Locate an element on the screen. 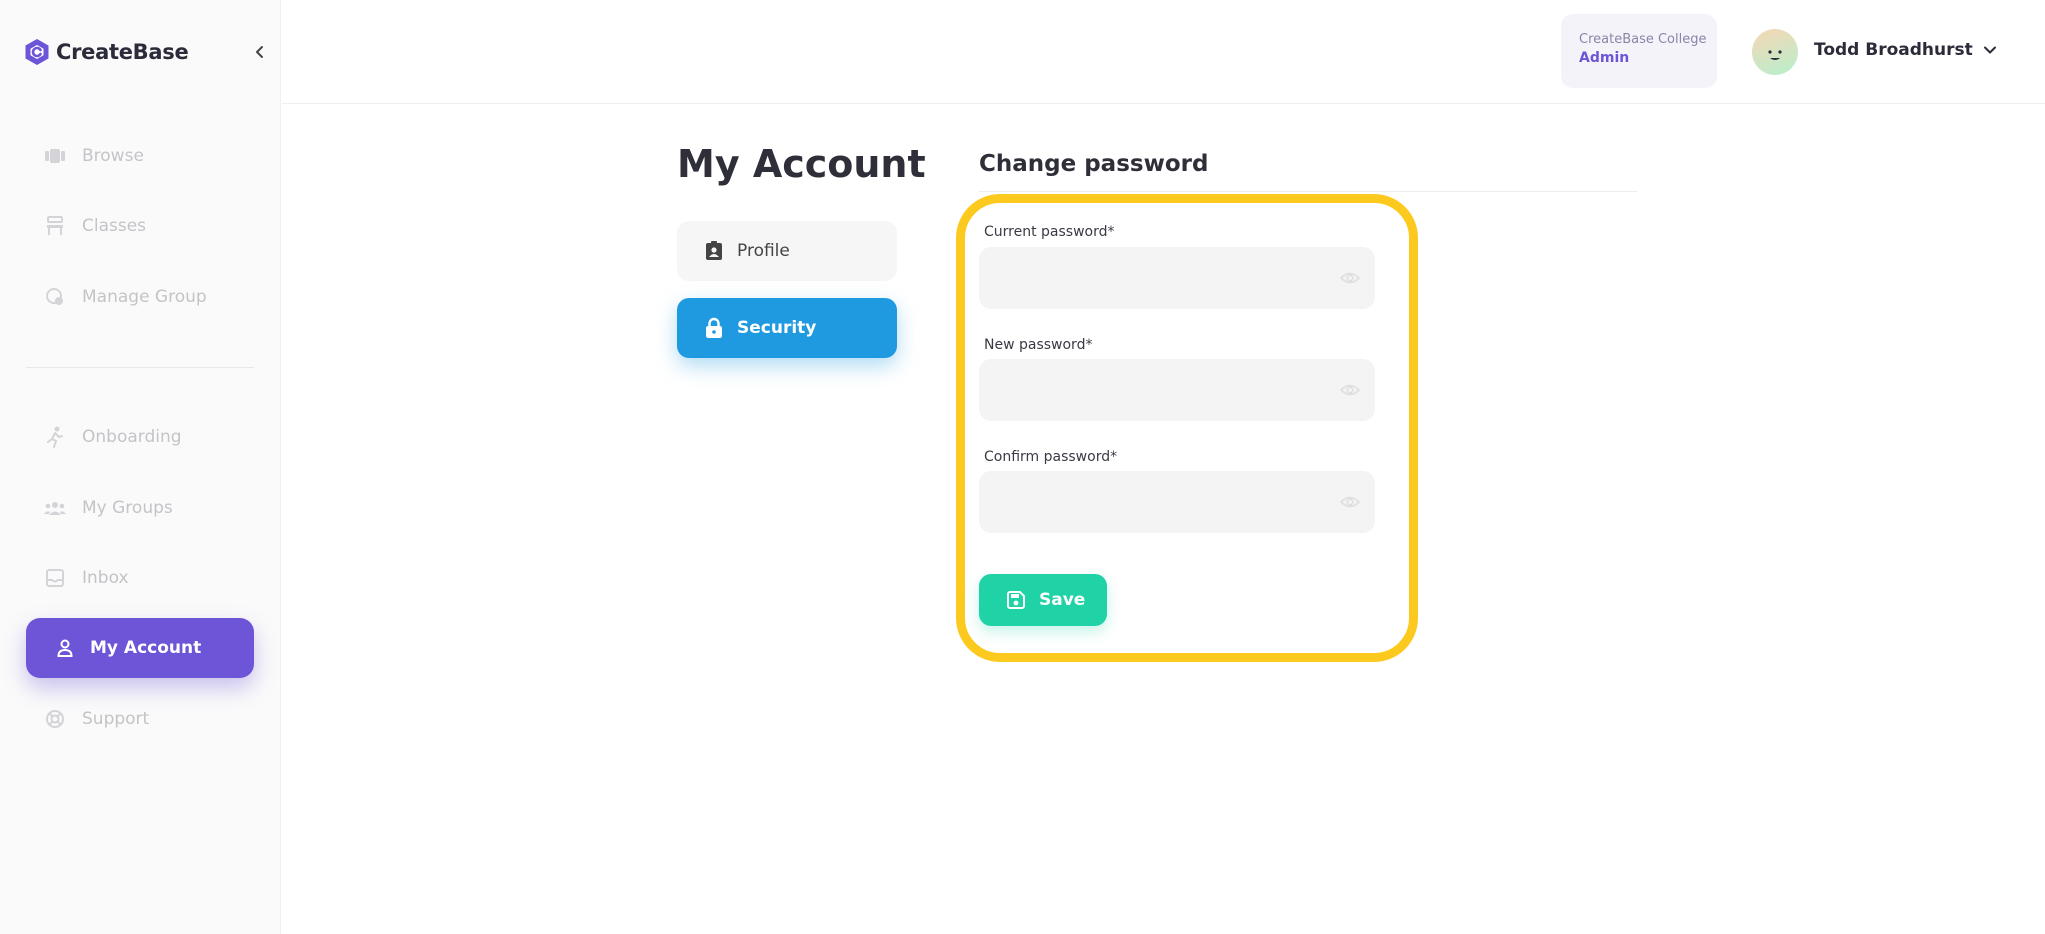 This screenshot has height=934, width=2045. save-label: Save is located at coordinates (1062, 600).